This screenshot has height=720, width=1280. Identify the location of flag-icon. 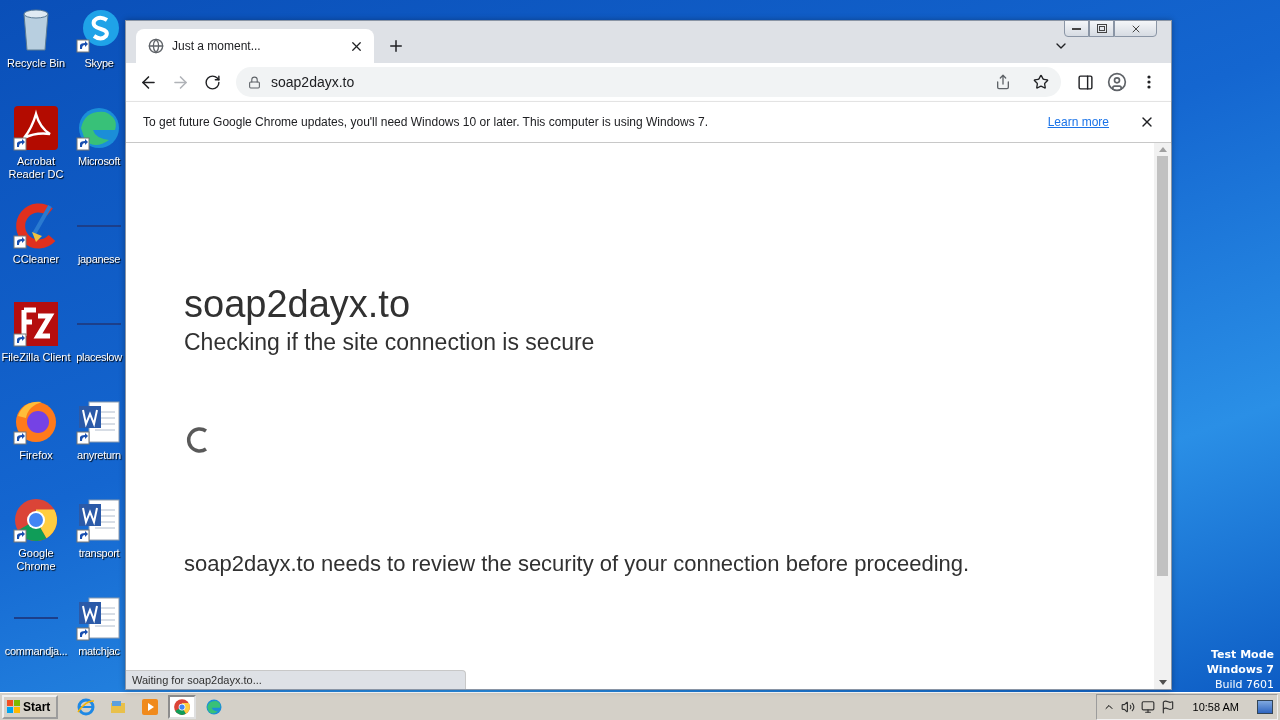
(1167, 706).